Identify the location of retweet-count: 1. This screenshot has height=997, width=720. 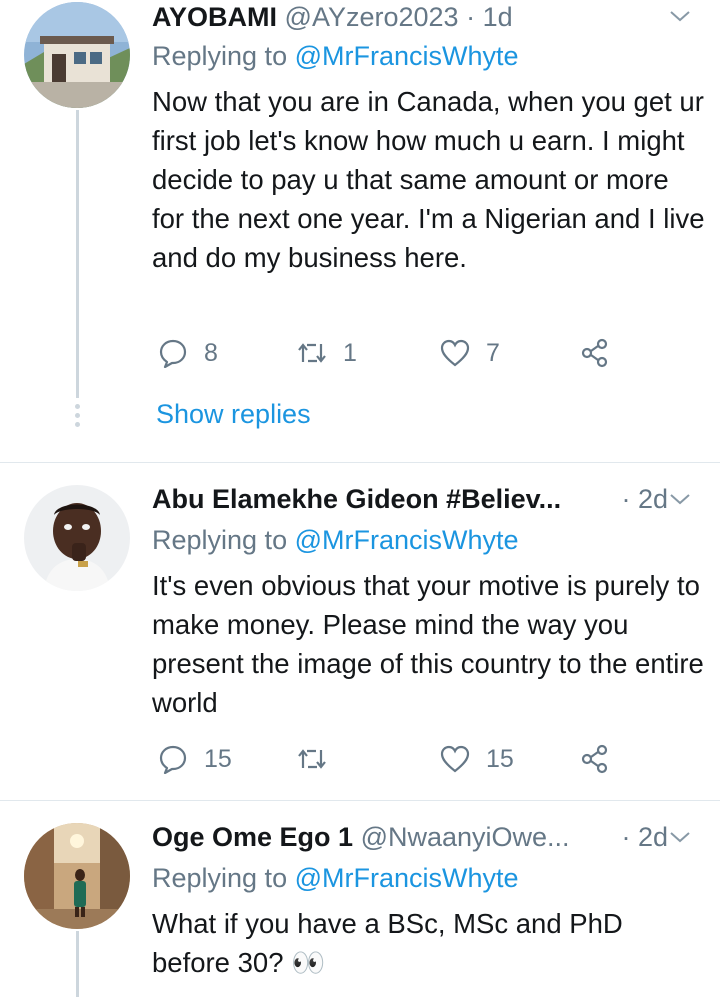
(350, 352).